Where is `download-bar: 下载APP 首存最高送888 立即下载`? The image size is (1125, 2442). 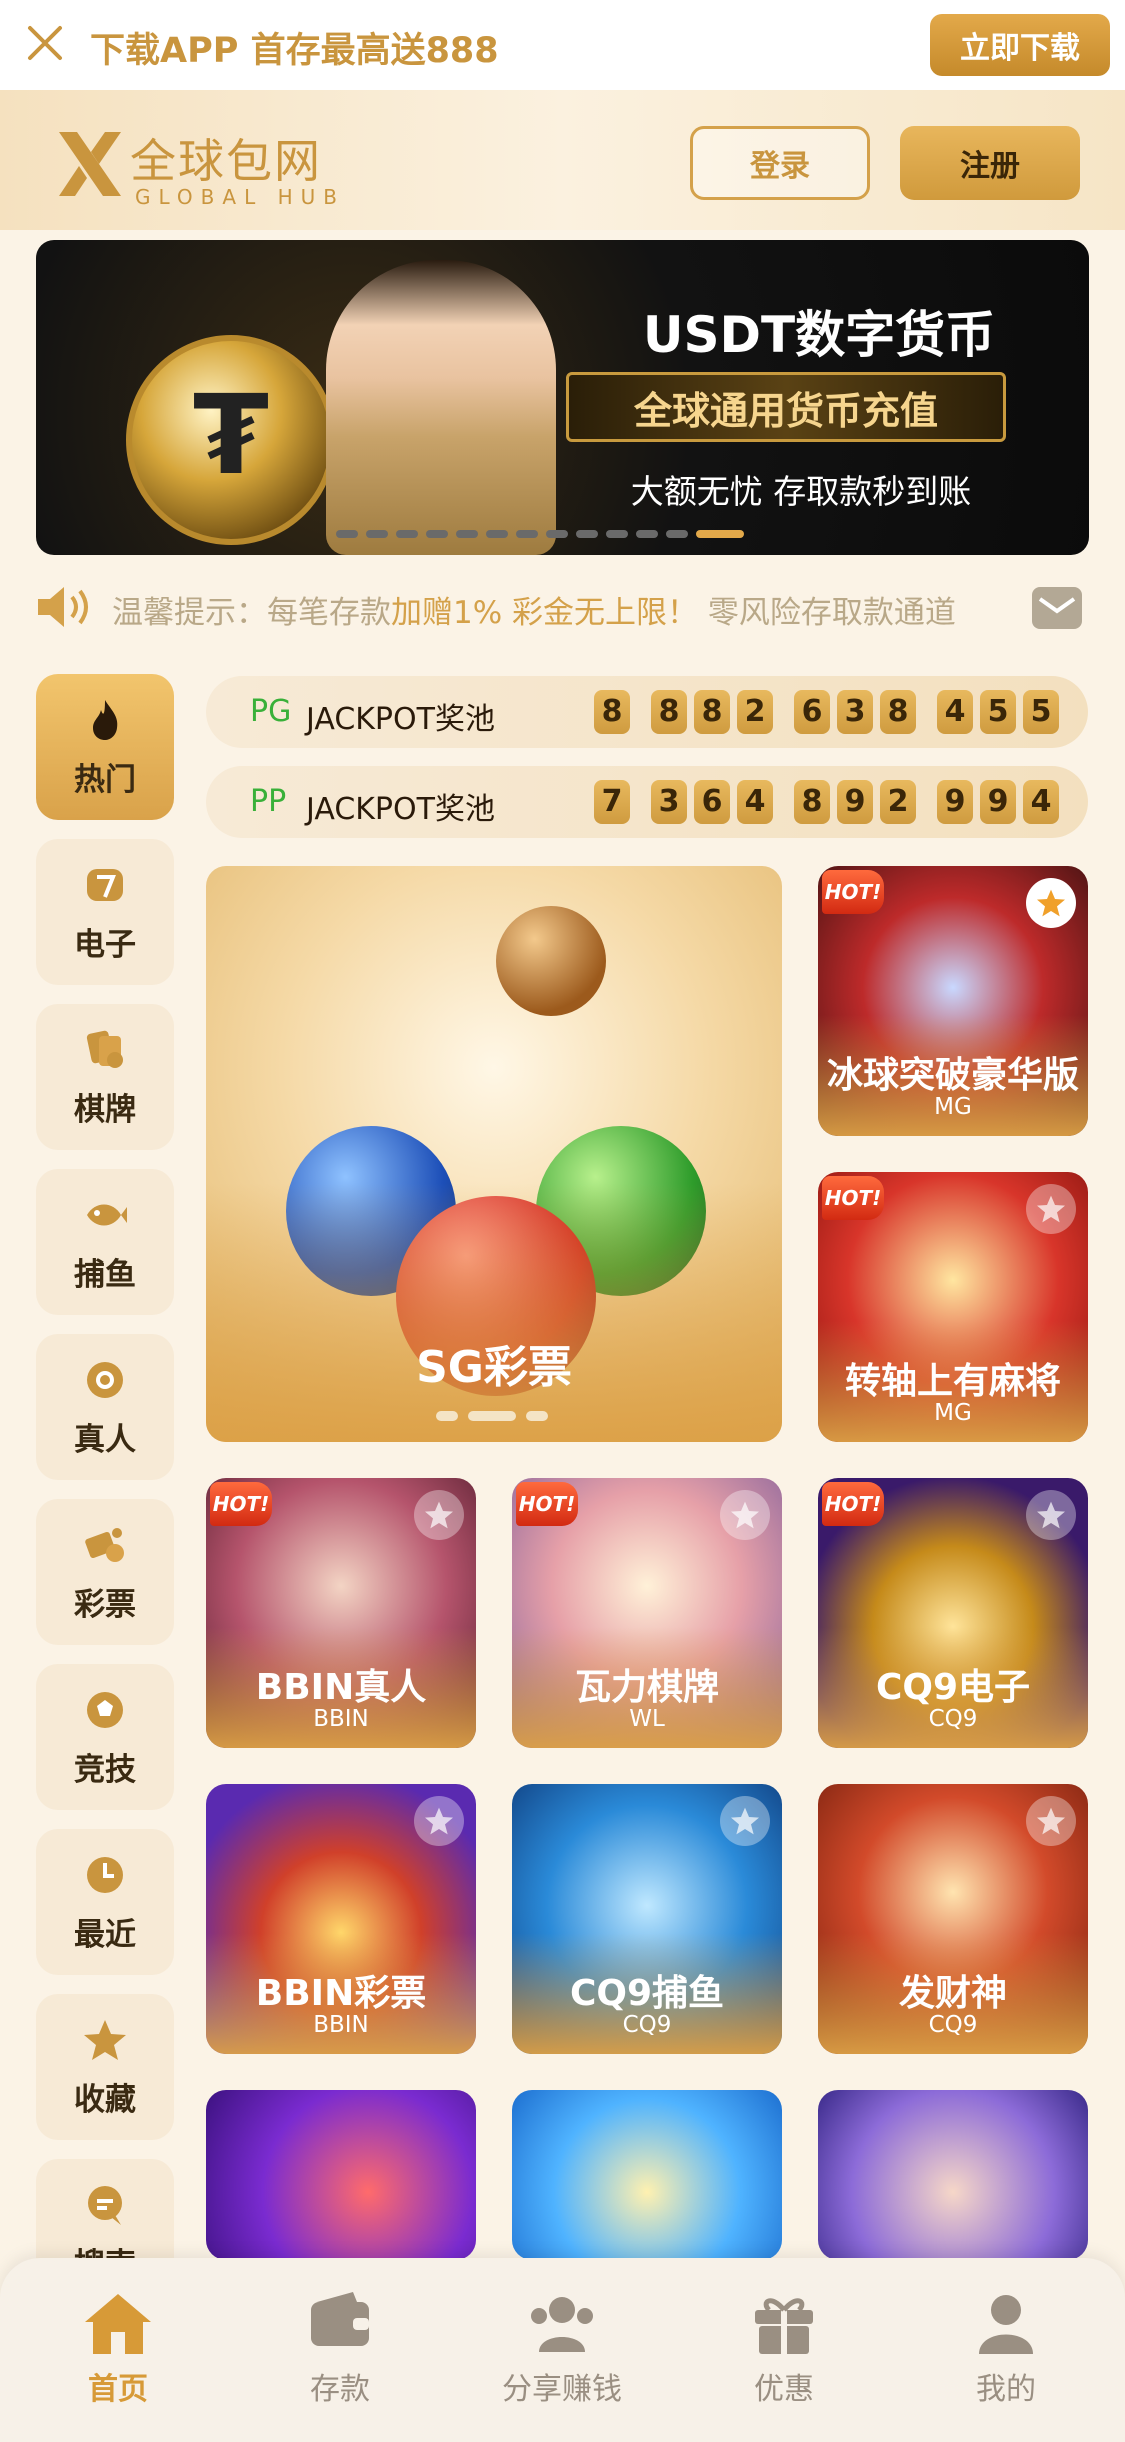 download-bar: 下载APP 首存最高送888 立即下载 is located at coordinates (562, 45).